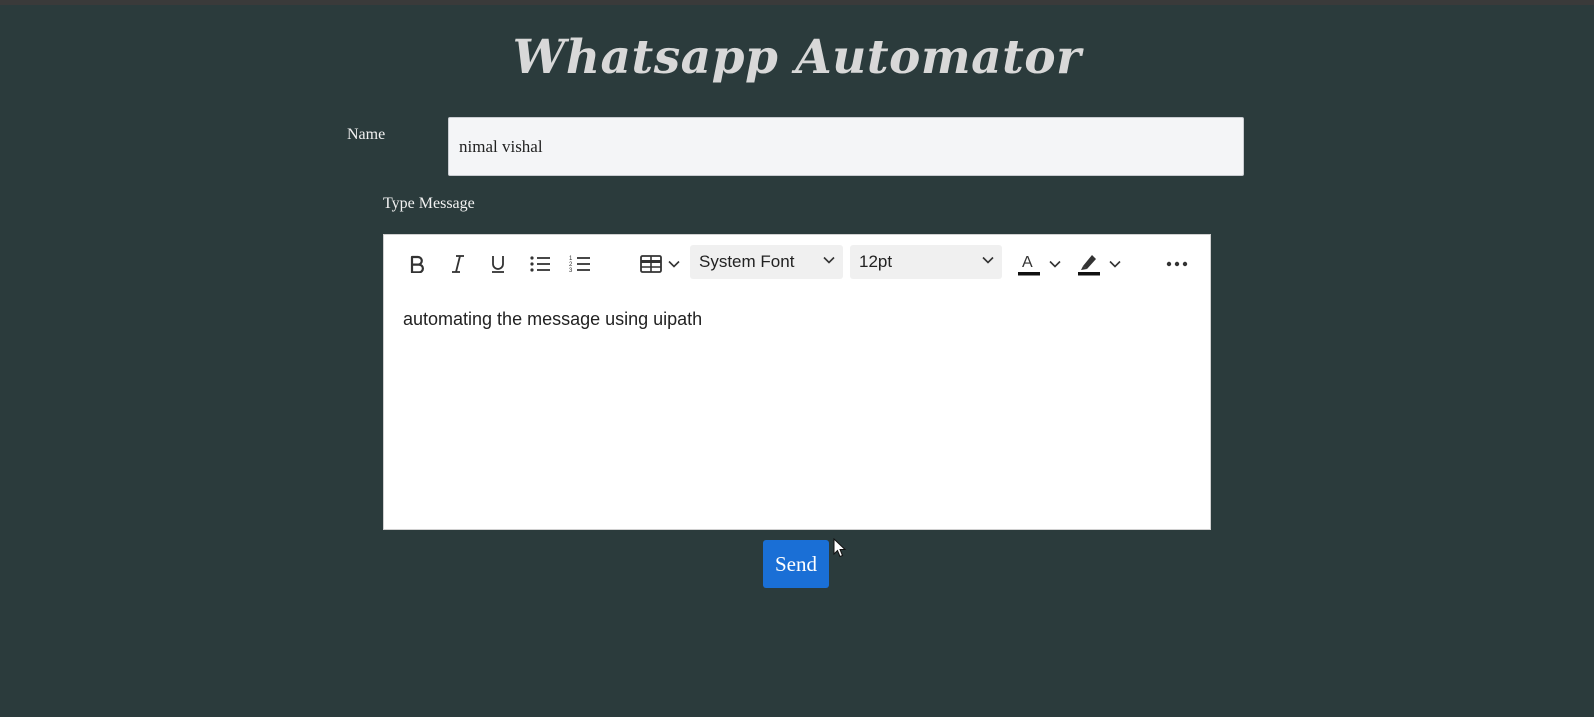 This screenshot has width=1594, height=717. I want to click on numbered-list-button: 1 2 3, so click(580, 264).